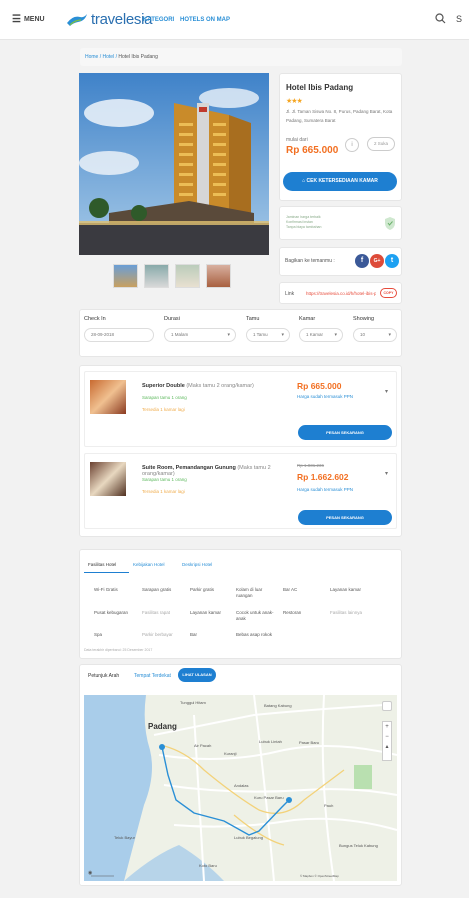  What do you see at coordinates (440, 18) in the screenshot?
I see `search-icon` at bounding box center [440, 18].